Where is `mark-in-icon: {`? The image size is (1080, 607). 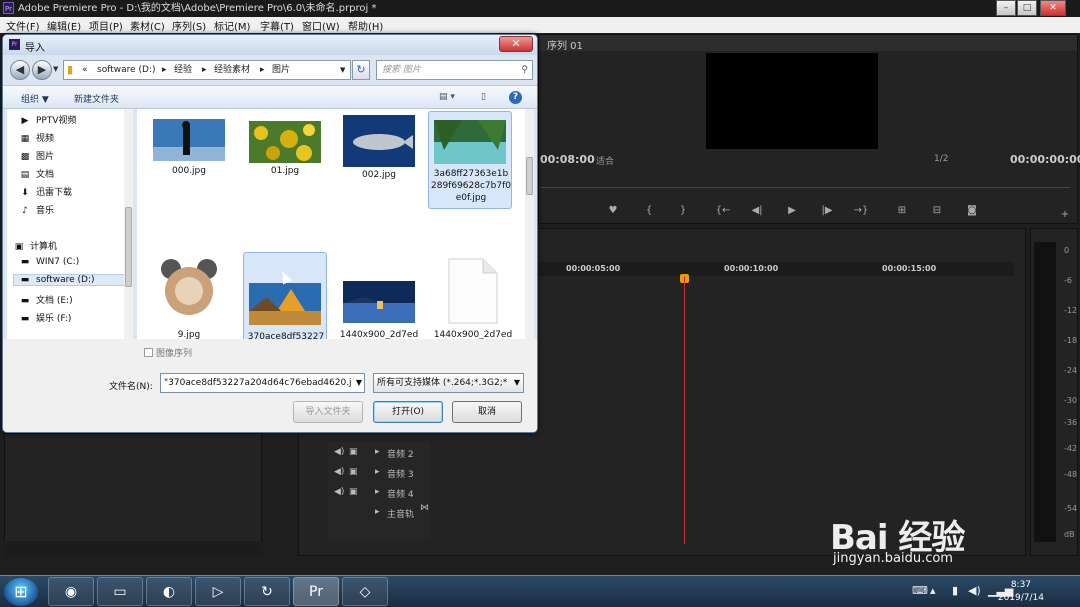
mark-in-icon: { is located at coordinates (649, 211).